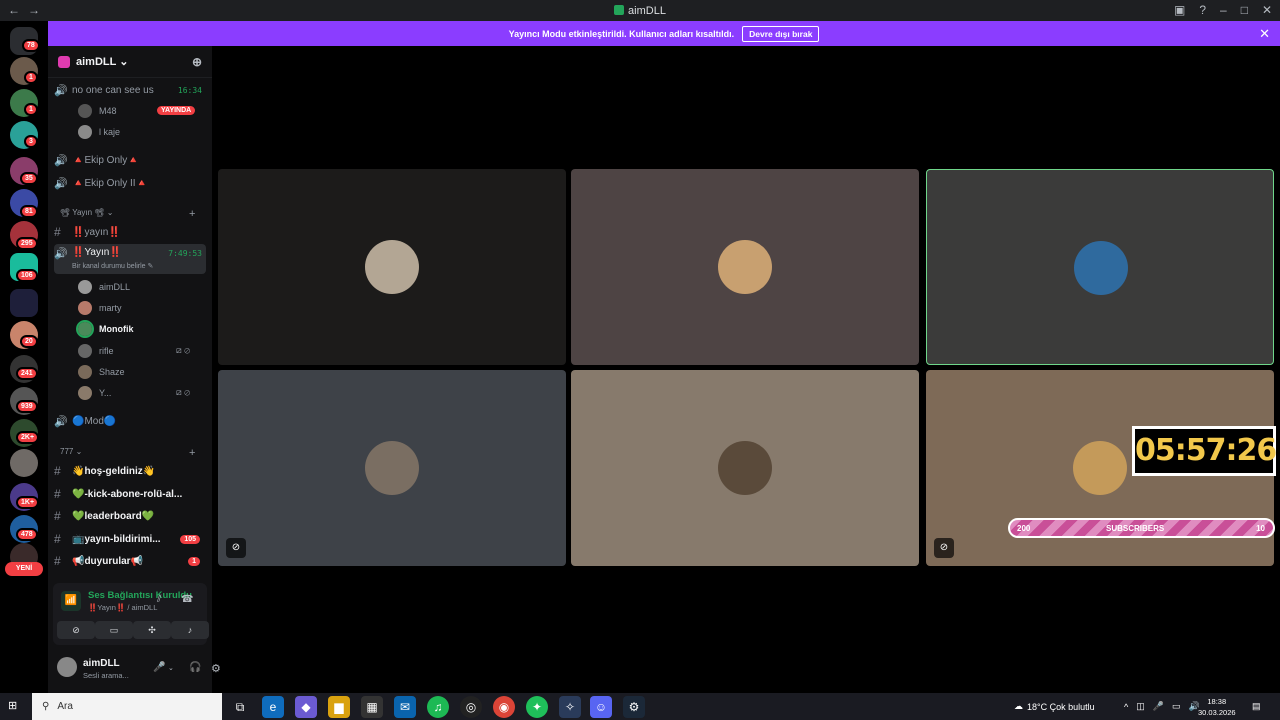  Describe the element at coordinates (15, 706) in the screenshot. I see `windows-start-icon: ⊞` at that location.